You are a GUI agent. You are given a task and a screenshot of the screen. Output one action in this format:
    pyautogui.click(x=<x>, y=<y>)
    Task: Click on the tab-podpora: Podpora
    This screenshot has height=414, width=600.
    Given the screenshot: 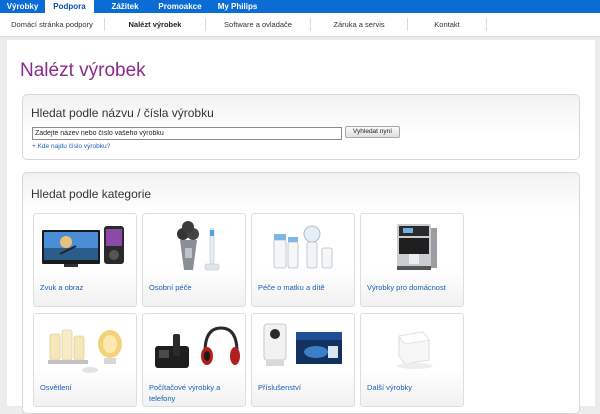 What is the action you would take?
    pyautogui.click(x=69, y=6)
    